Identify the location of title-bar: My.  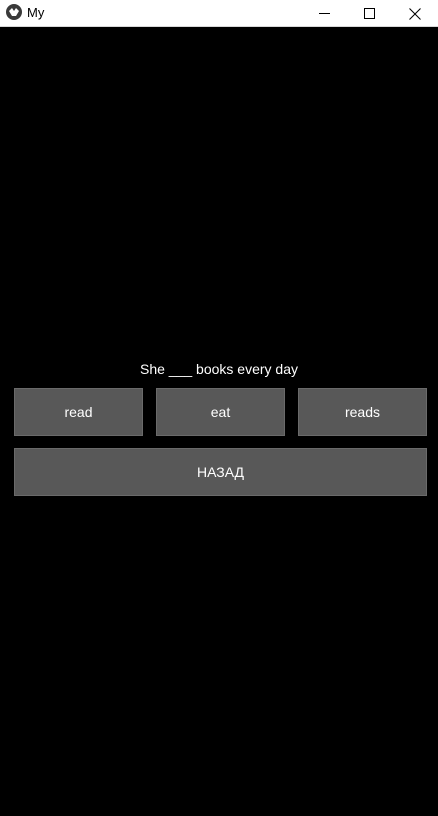
(219, 13).